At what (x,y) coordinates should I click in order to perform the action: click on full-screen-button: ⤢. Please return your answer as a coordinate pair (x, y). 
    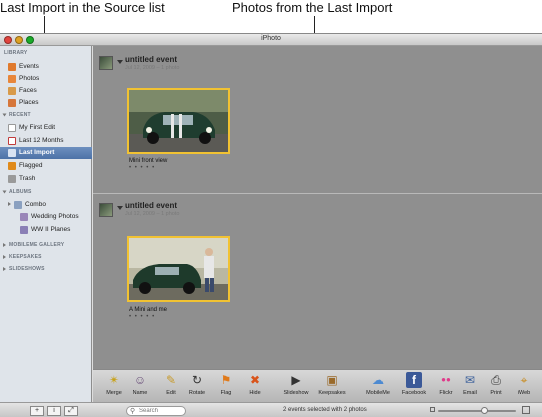
    Looking at the image, I should click on (71, 411).